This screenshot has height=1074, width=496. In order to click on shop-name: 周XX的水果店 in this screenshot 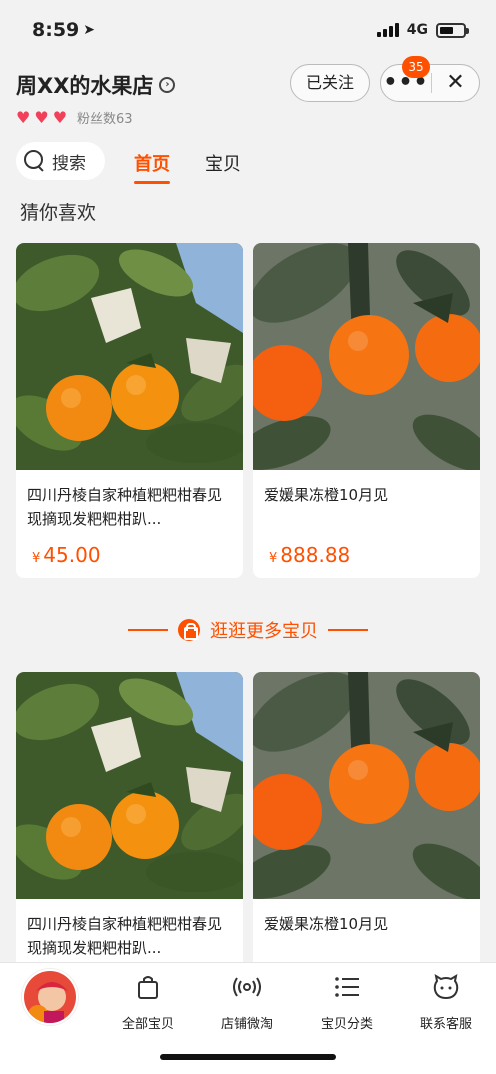, I will do `click(85, 86)`.